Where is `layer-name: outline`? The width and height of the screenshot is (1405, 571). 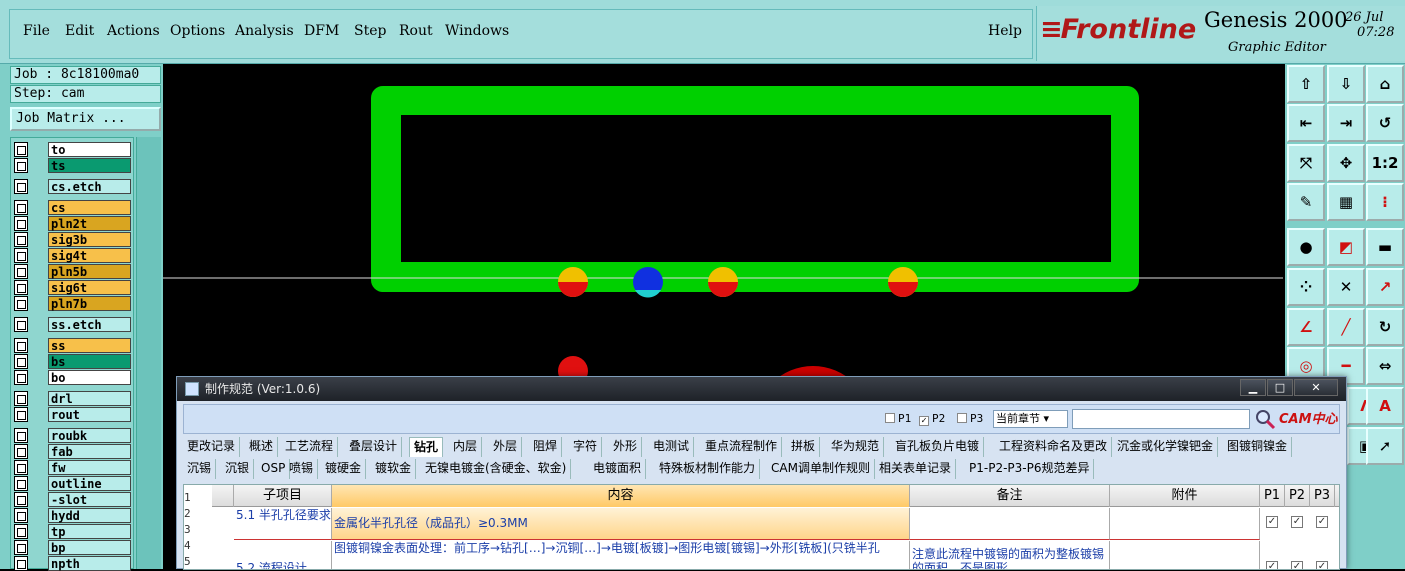
layer-name: outline is located at coordinates (89, 483).